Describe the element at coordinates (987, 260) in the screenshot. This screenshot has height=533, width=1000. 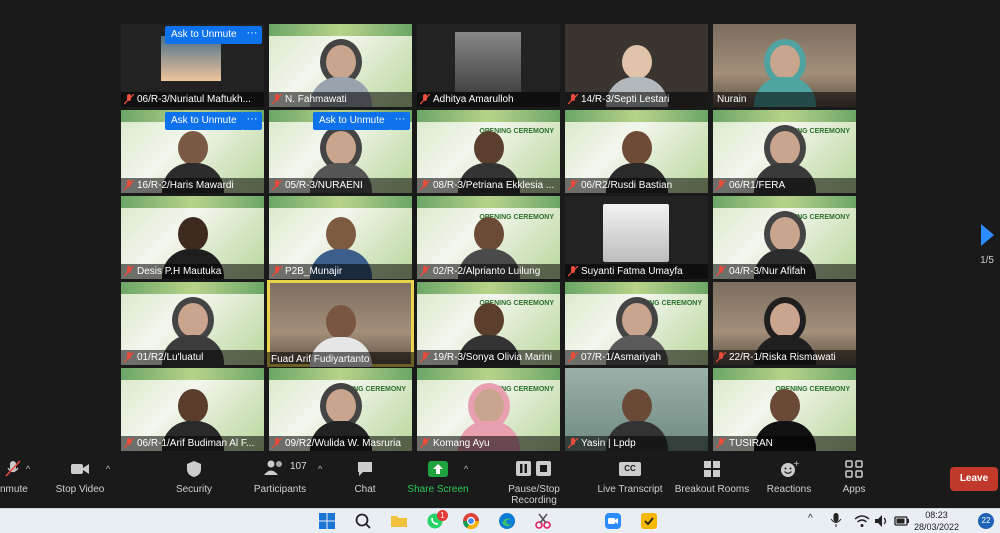
I see `page-indicator: 1/5` at that location.